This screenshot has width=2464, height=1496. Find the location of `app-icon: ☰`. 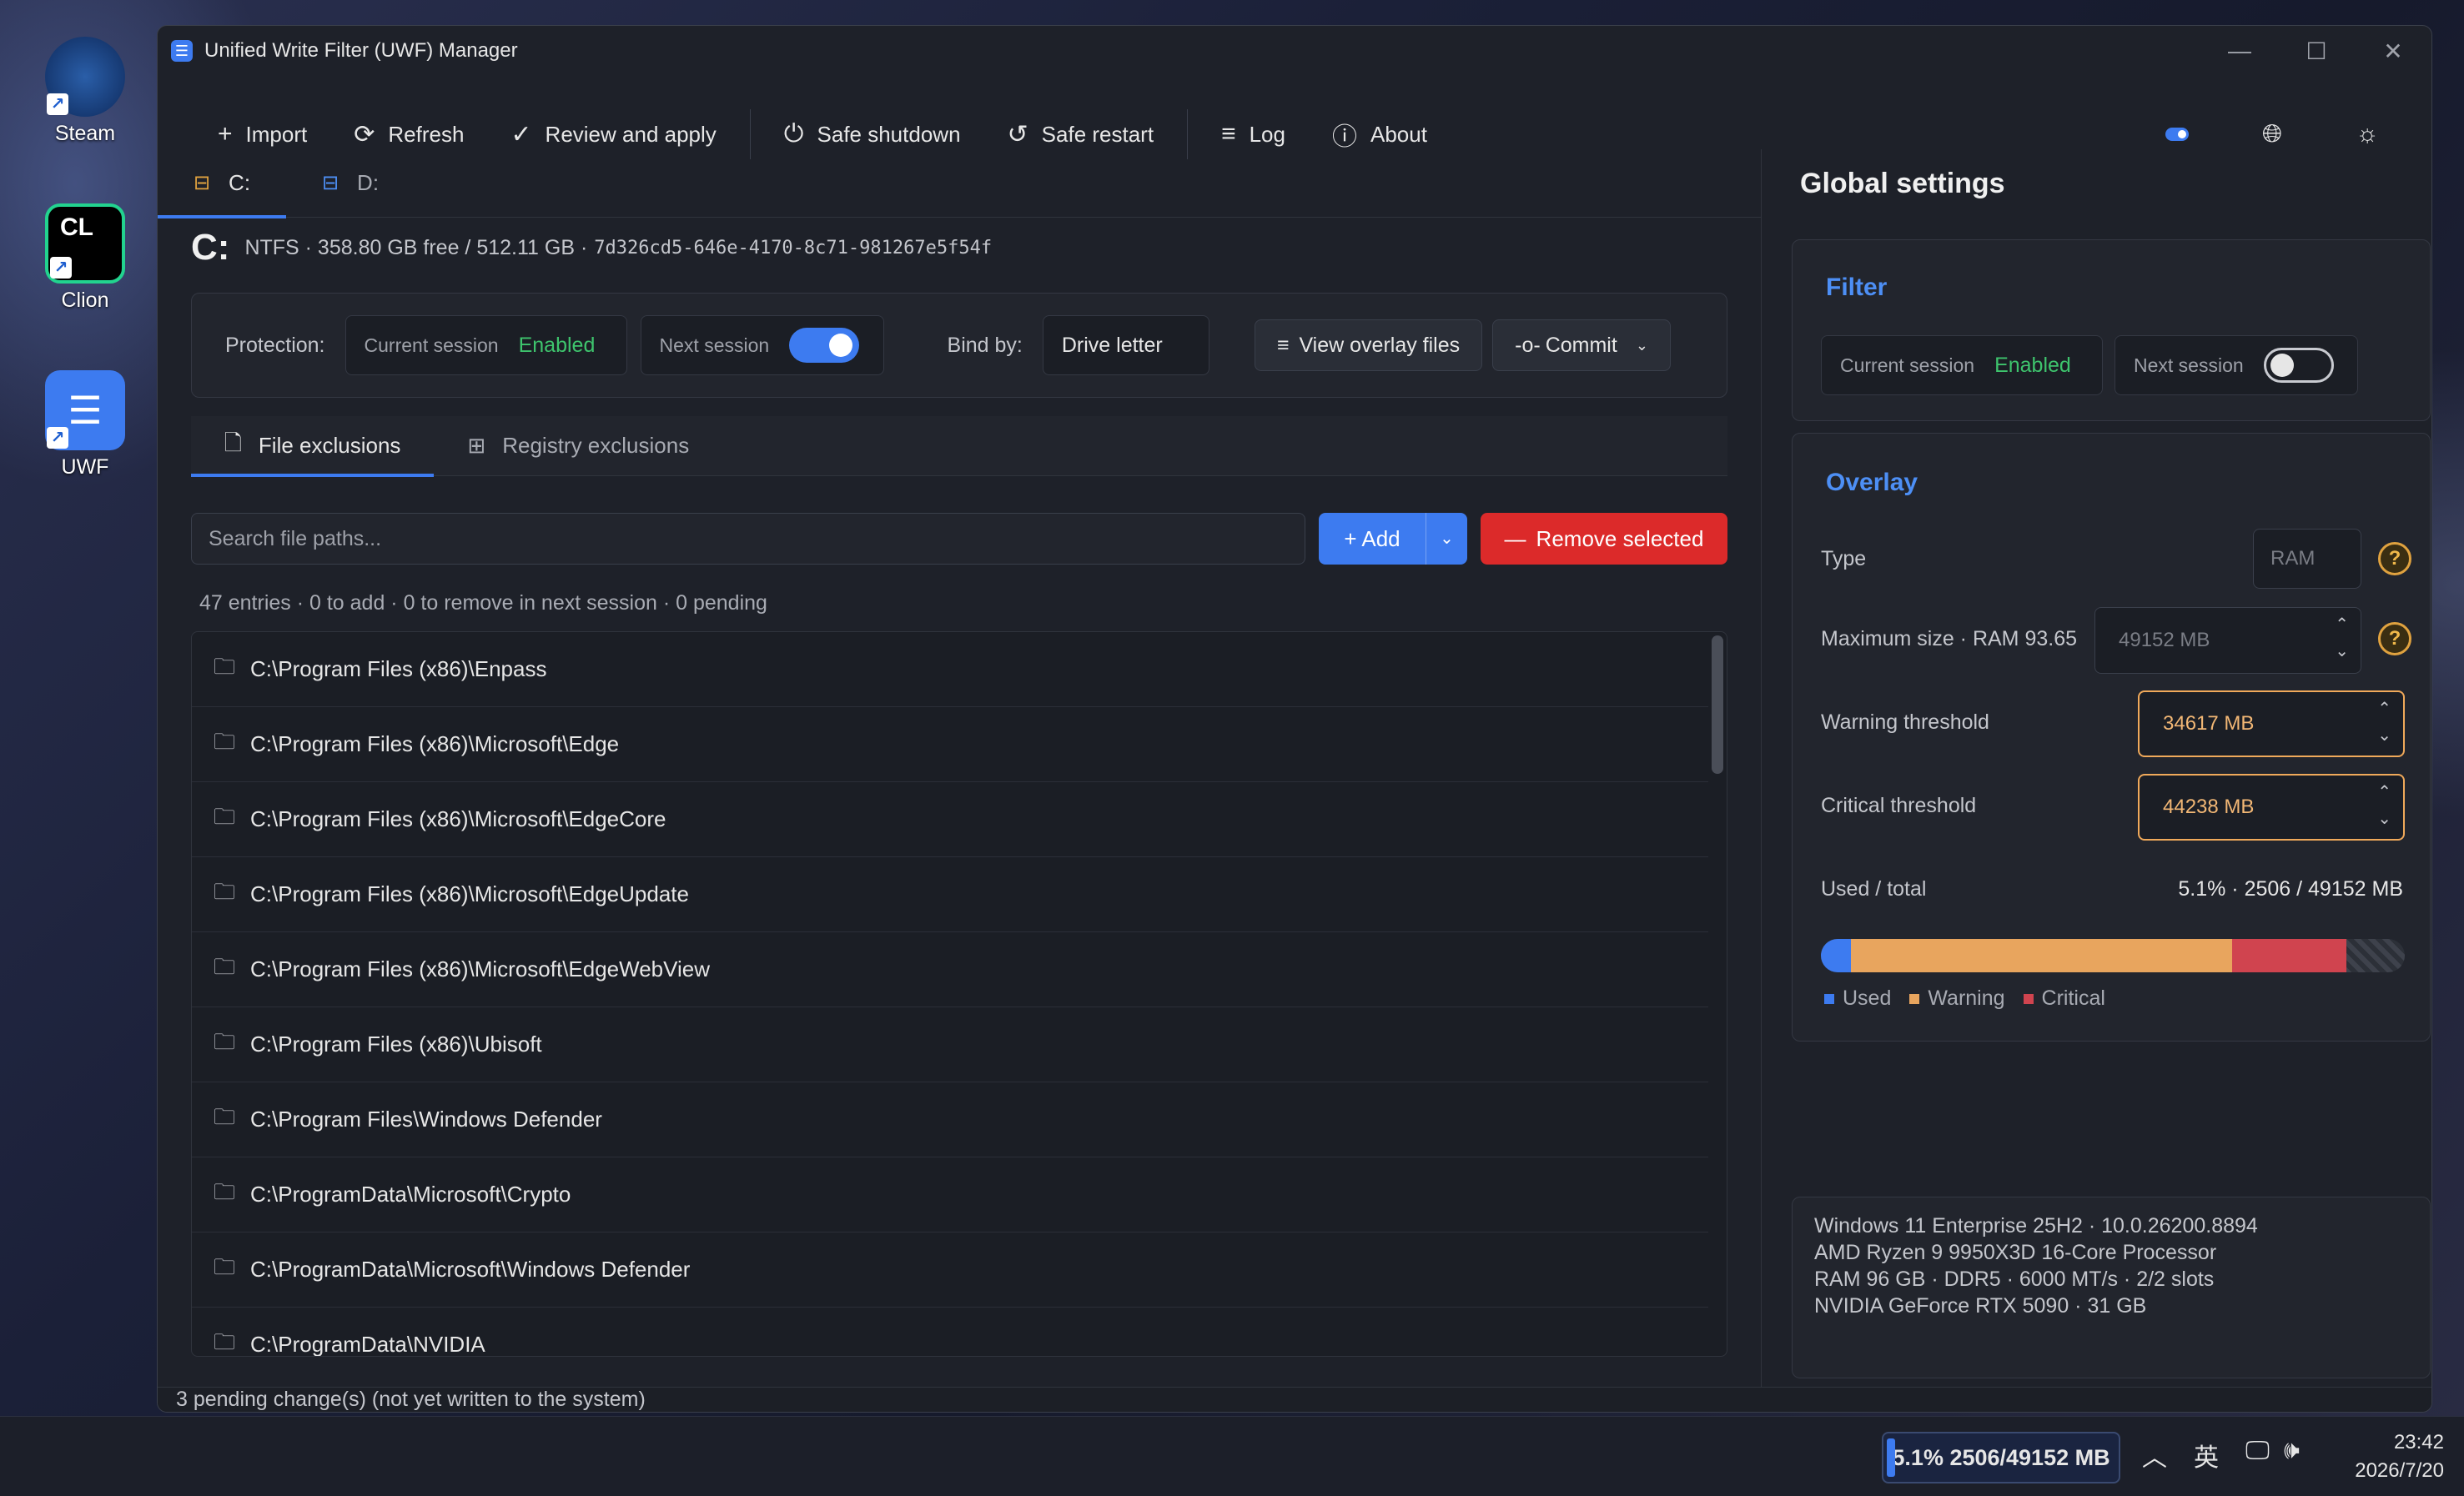

app-icon: ☰ is located at coordinates (182, 51).